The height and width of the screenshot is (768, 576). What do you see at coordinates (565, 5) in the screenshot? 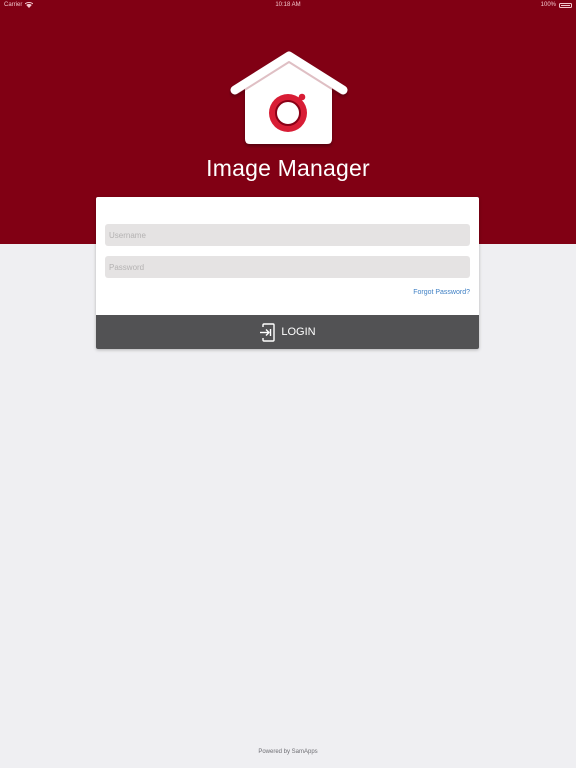
I see `battery-icon` at bounding box center [565, 5].